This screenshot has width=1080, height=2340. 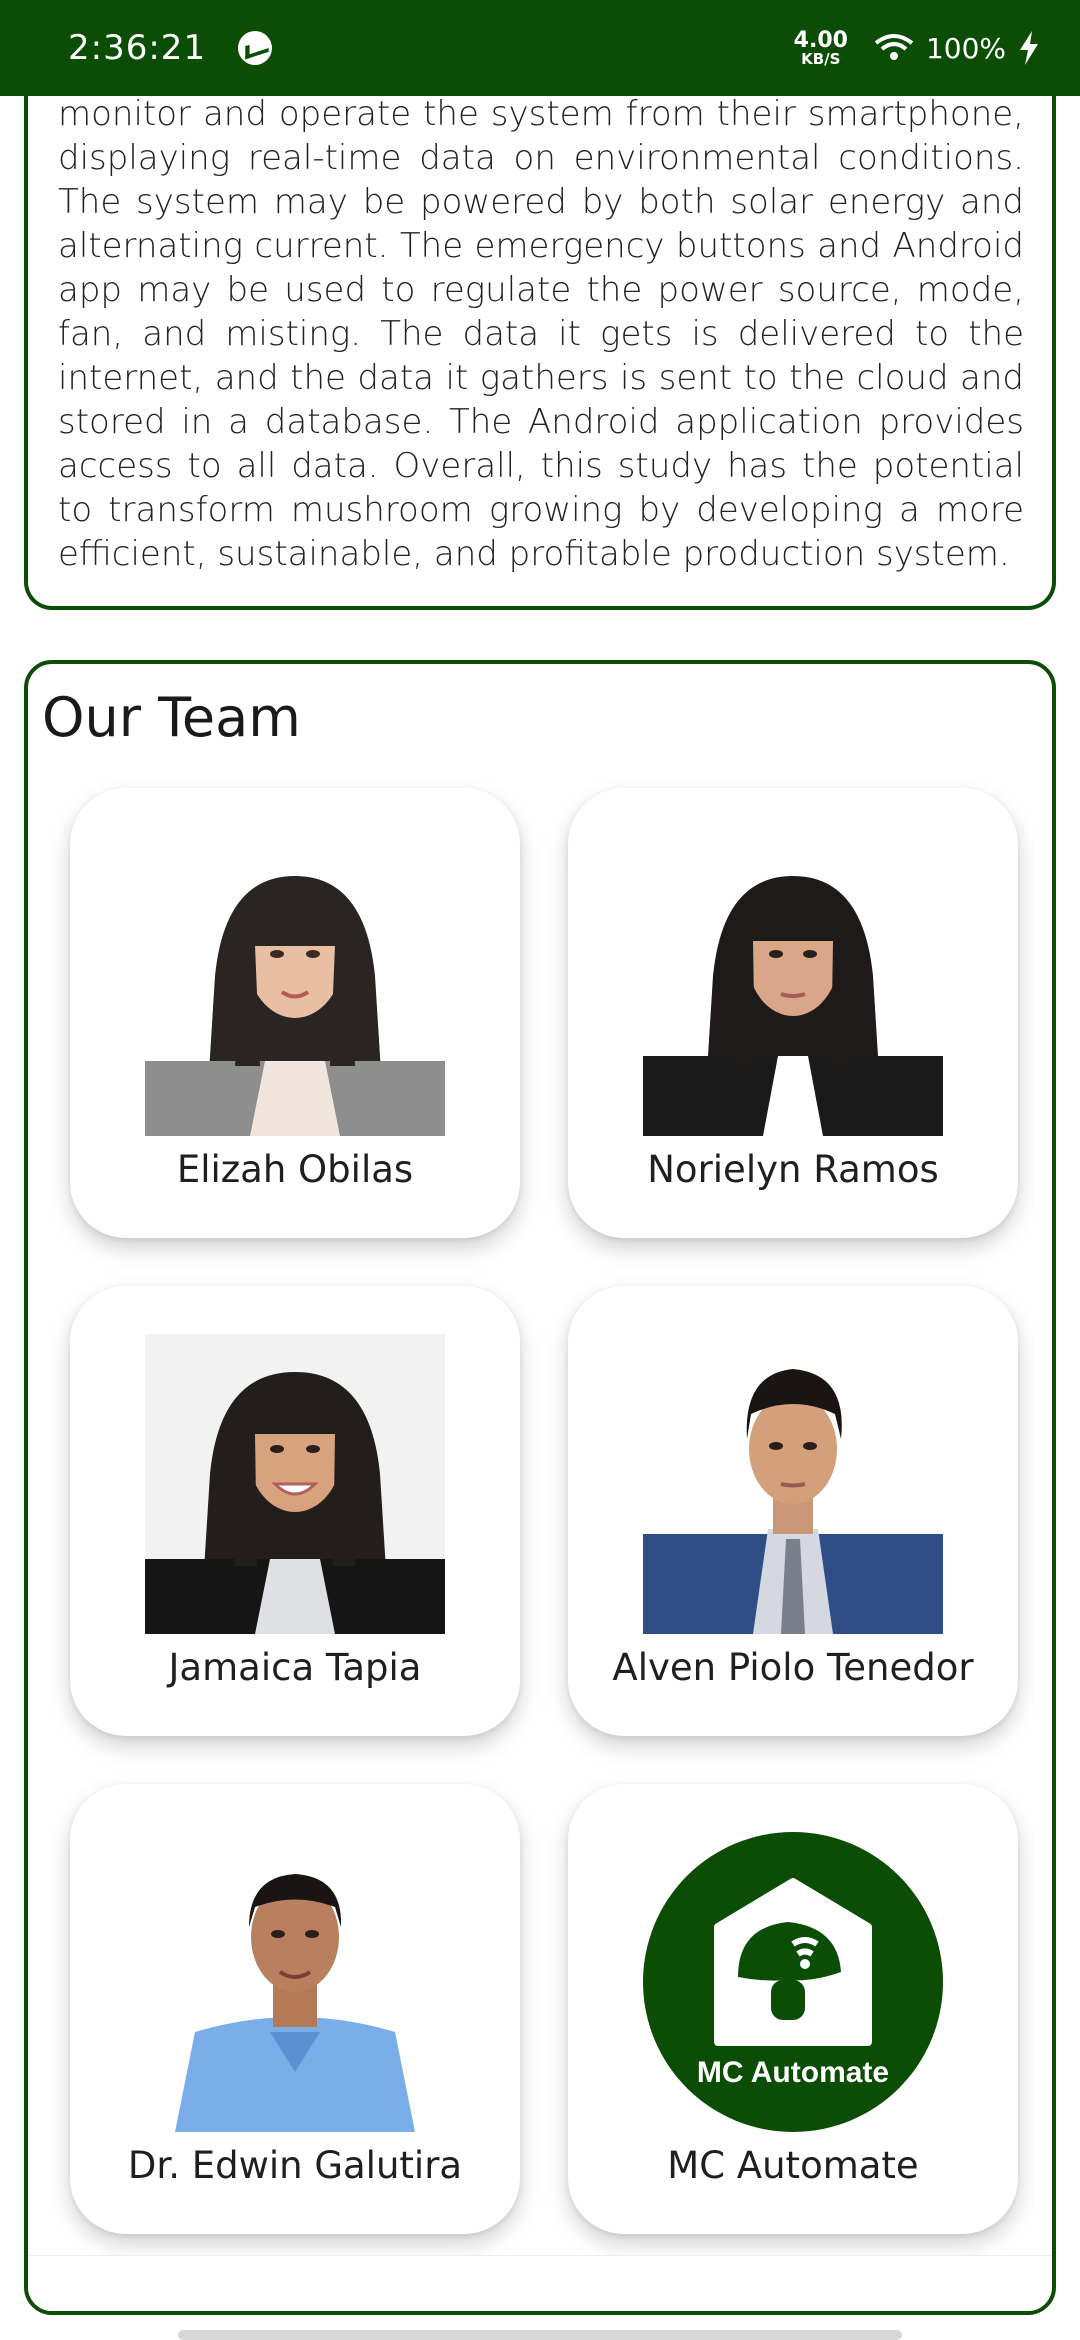 I want to click on team-member-card: Elizah Obilas, so click(x=295, y=1013).